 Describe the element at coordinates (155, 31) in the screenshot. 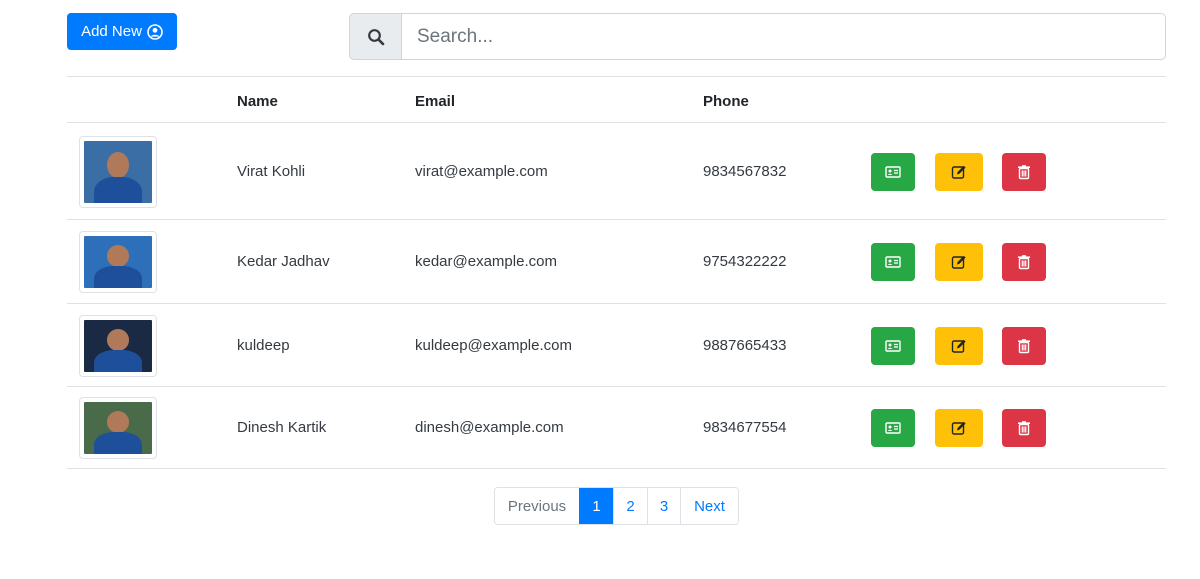

I see `user-circle-icon` at that location.